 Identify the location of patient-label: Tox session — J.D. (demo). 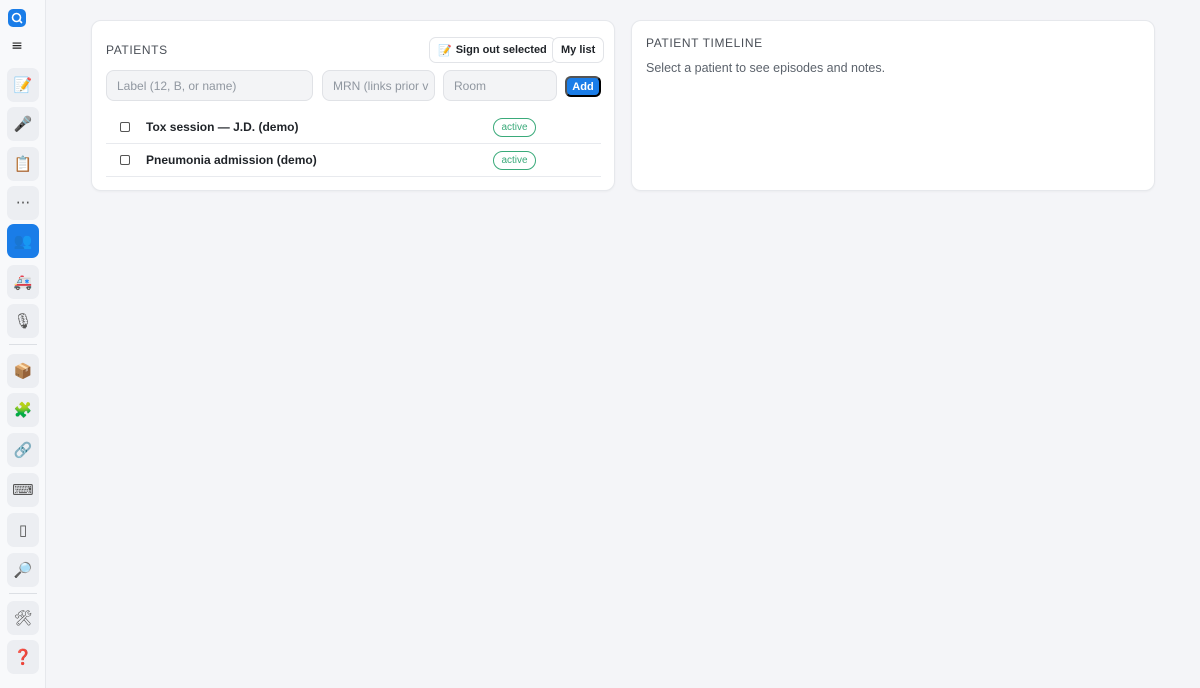
(222, 127).